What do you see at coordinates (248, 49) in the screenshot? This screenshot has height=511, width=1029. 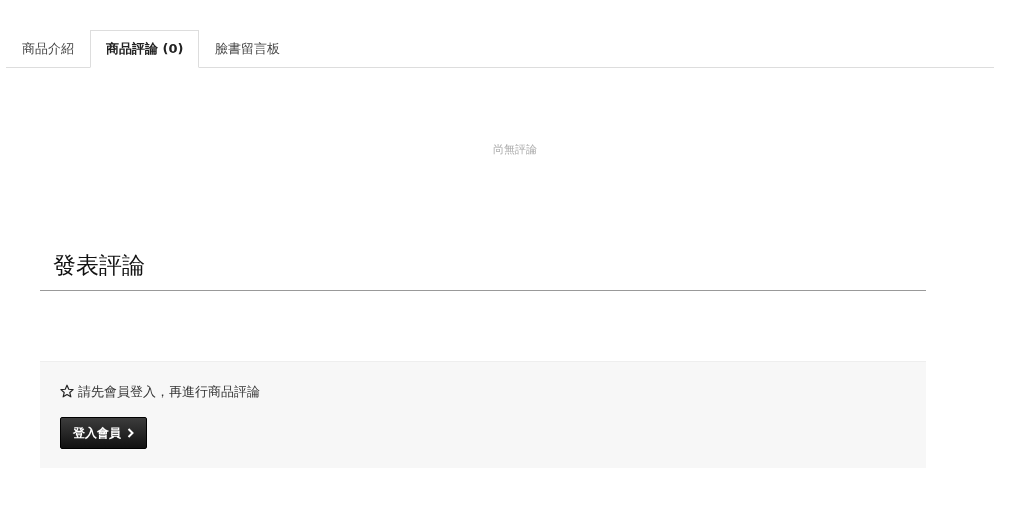 I see `tab: 臉書留言板` at bounding box center [248, 49].